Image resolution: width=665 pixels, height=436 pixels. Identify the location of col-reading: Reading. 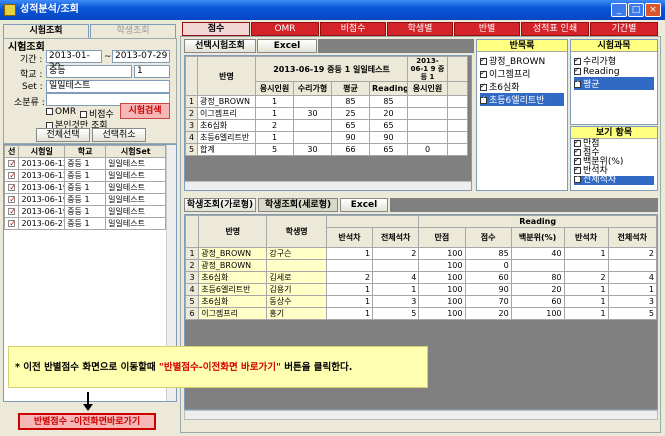
(388, 88).